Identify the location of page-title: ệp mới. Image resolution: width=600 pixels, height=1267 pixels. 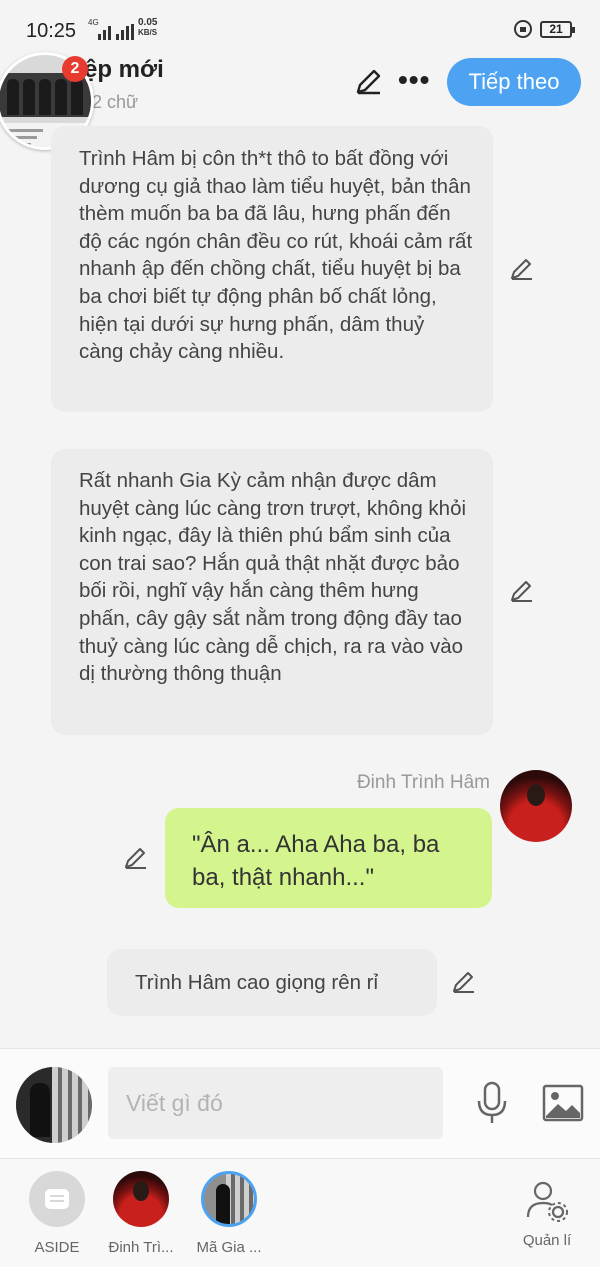
(124, 69).